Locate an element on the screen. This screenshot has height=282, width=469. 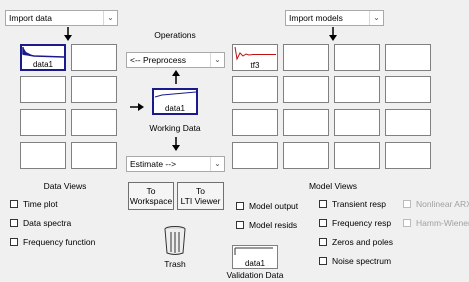
time-plot-checkbox: Time plot is located at coordinates (34, 204).